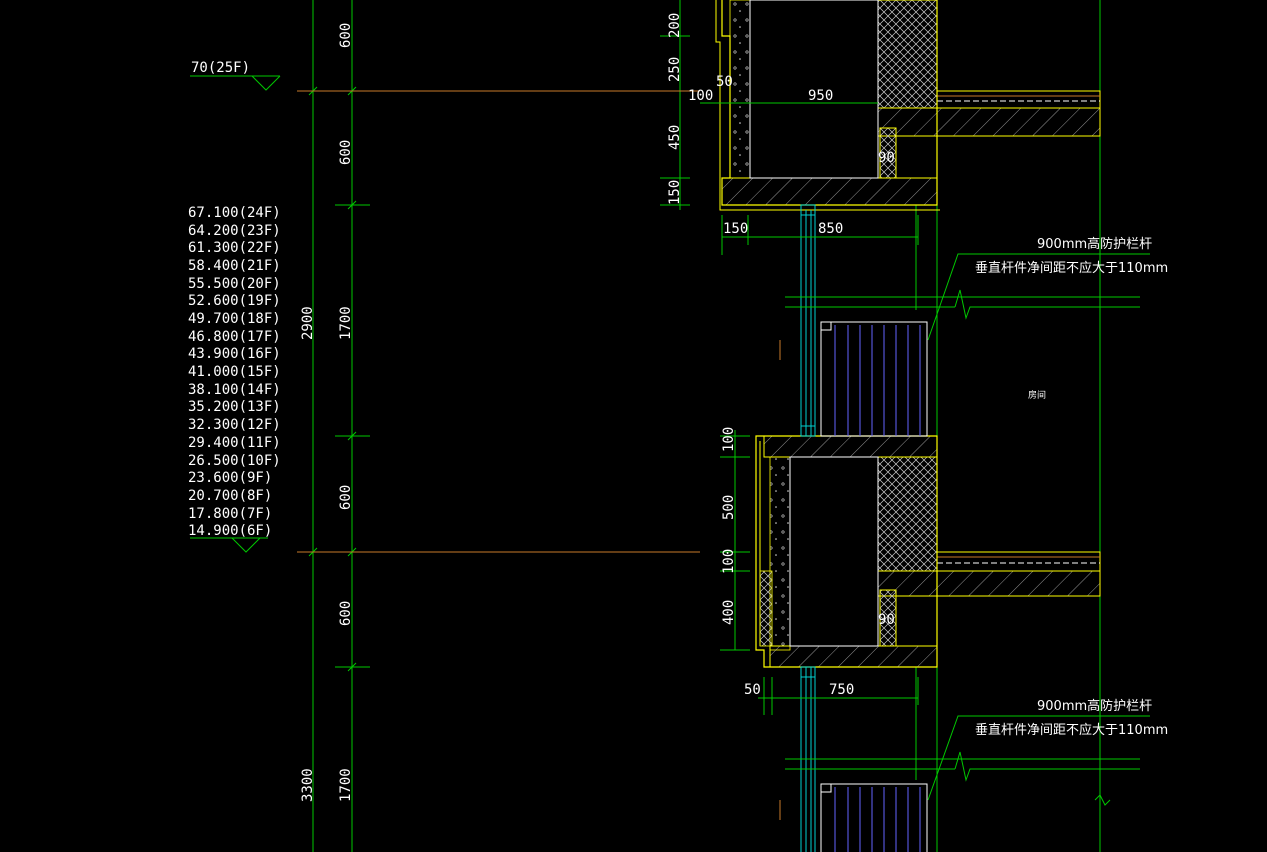  I want to click on elevation-level: 14.900(6F), so click(230, 531).